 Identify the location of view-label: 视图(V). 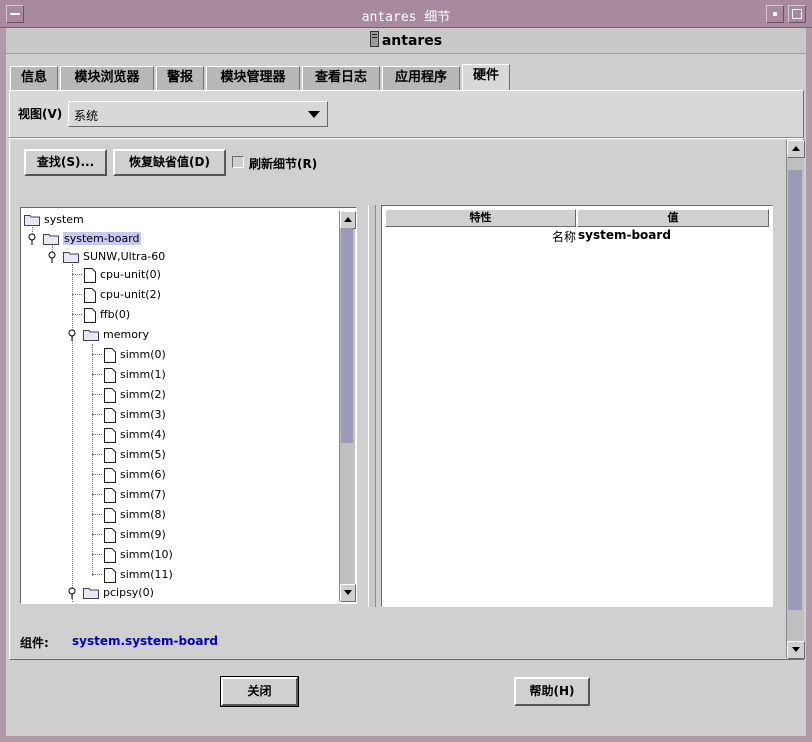
(40, 114).